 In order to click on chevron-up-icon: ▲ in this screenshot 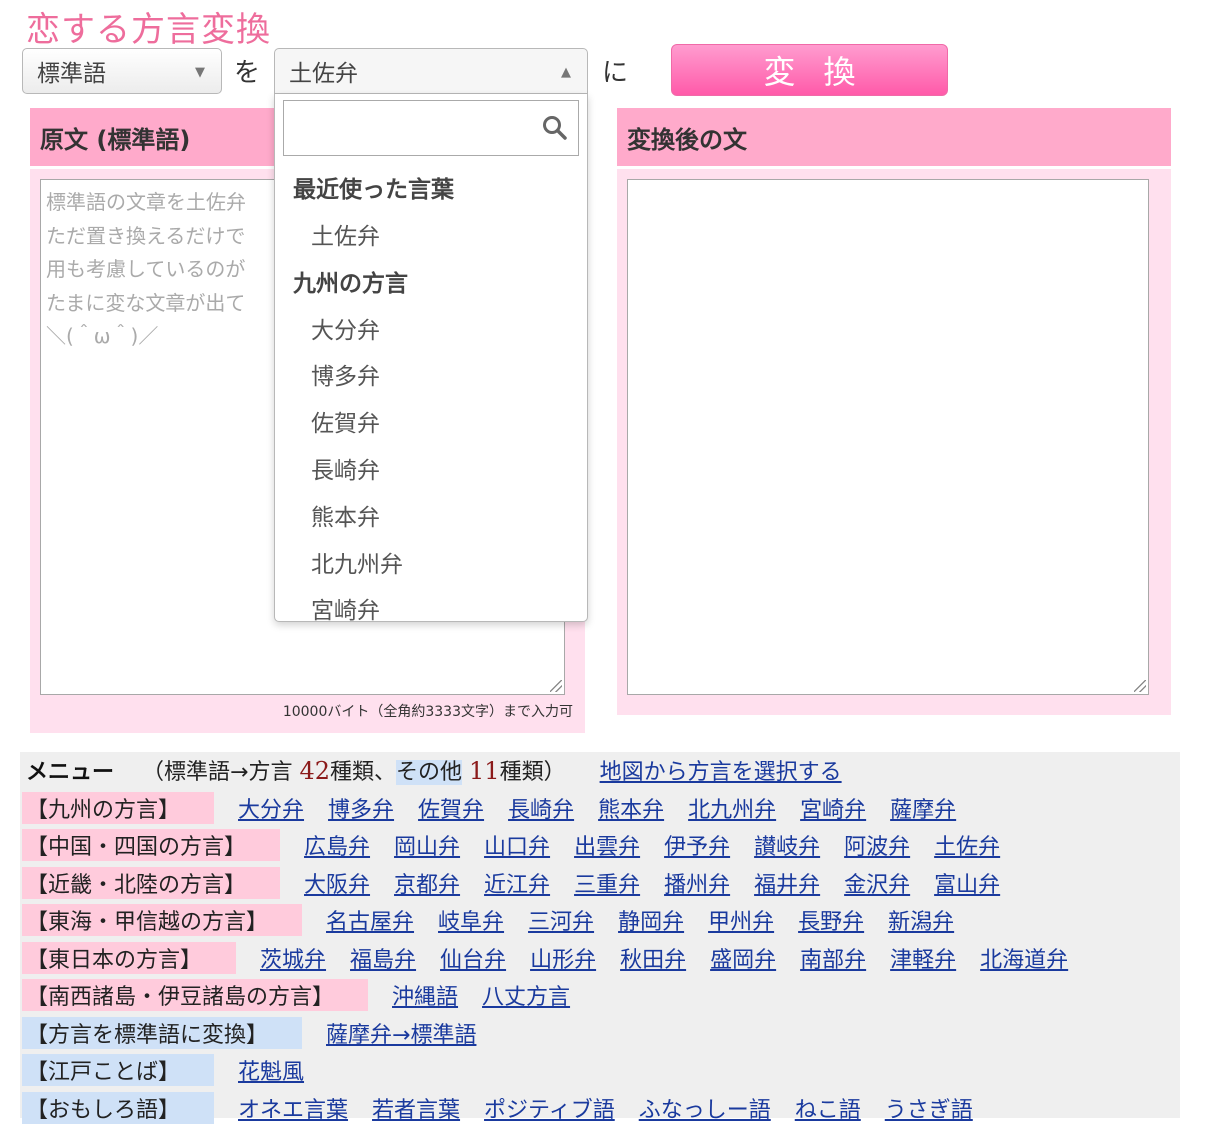, I will do `click(566, 72)`.